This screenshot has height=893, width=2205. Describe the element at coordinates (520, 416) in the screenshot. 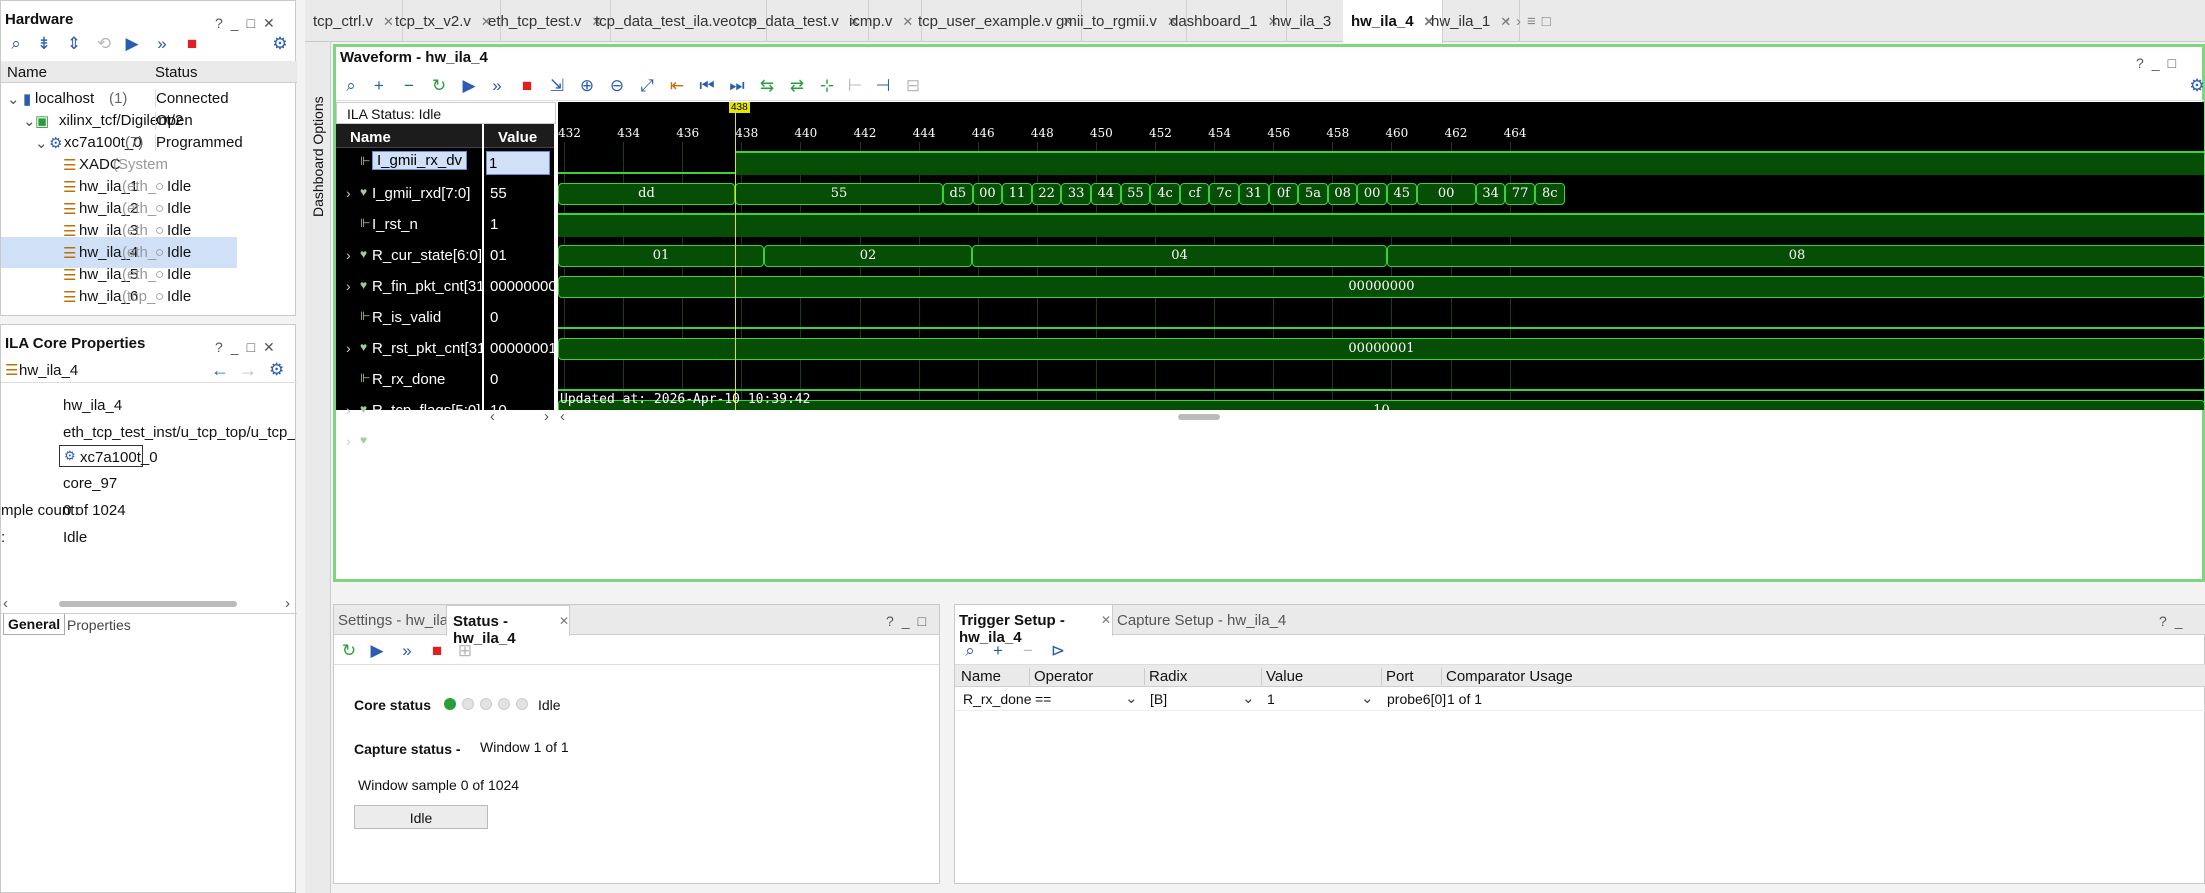

I see `name-hscrollbar: ‹ ›` at that location.